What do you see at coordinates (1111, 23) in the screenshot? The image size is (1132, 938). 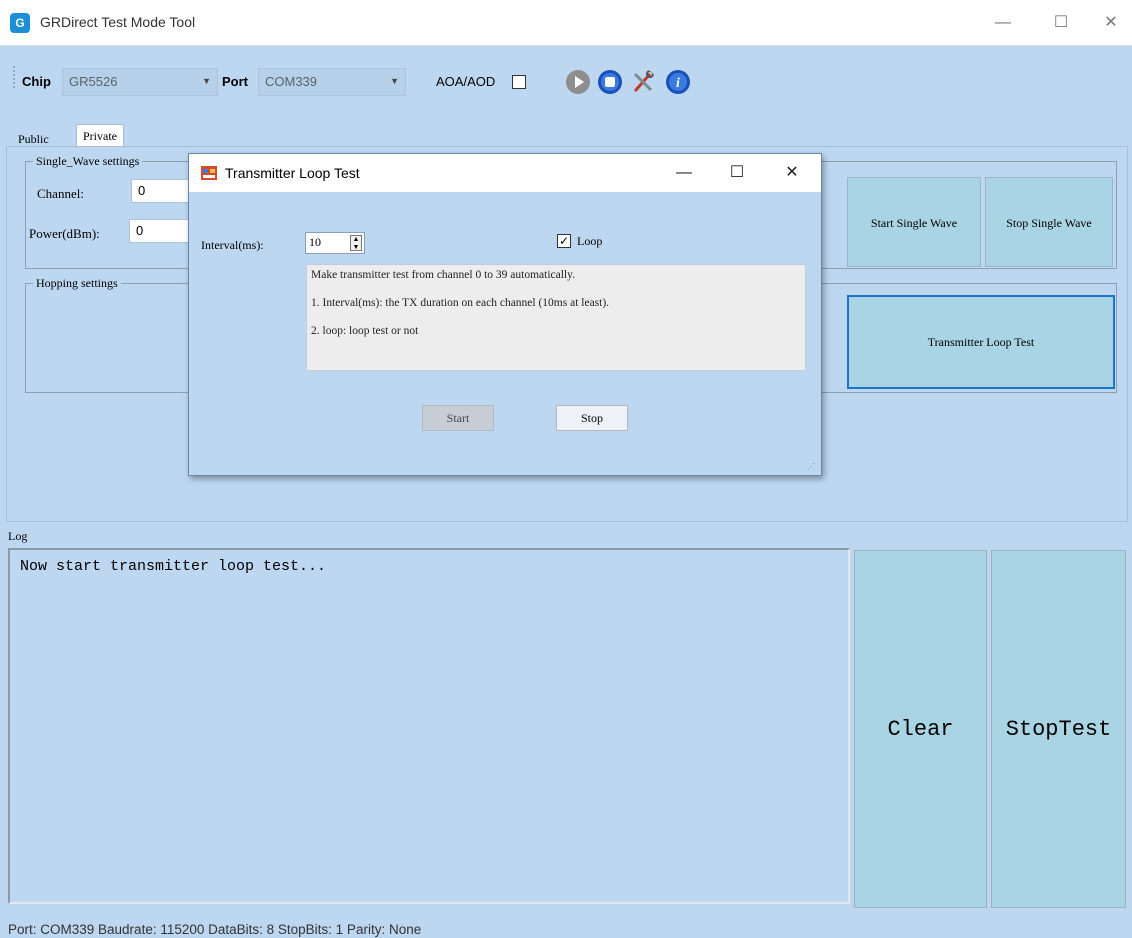 I see `close-button: ✕` at bounding box center [1111, 23].